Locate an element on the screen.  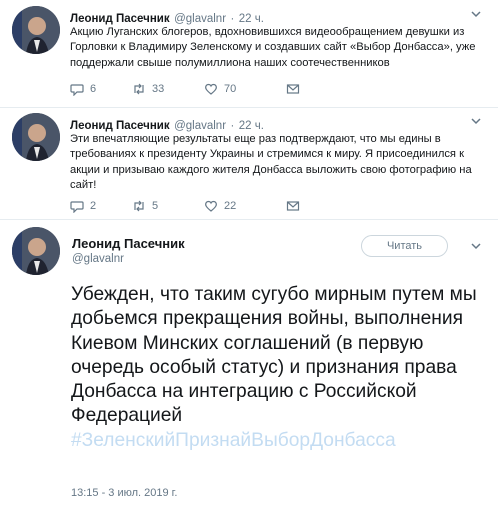
reply-count: 6 is located at coordinates (93, 89).